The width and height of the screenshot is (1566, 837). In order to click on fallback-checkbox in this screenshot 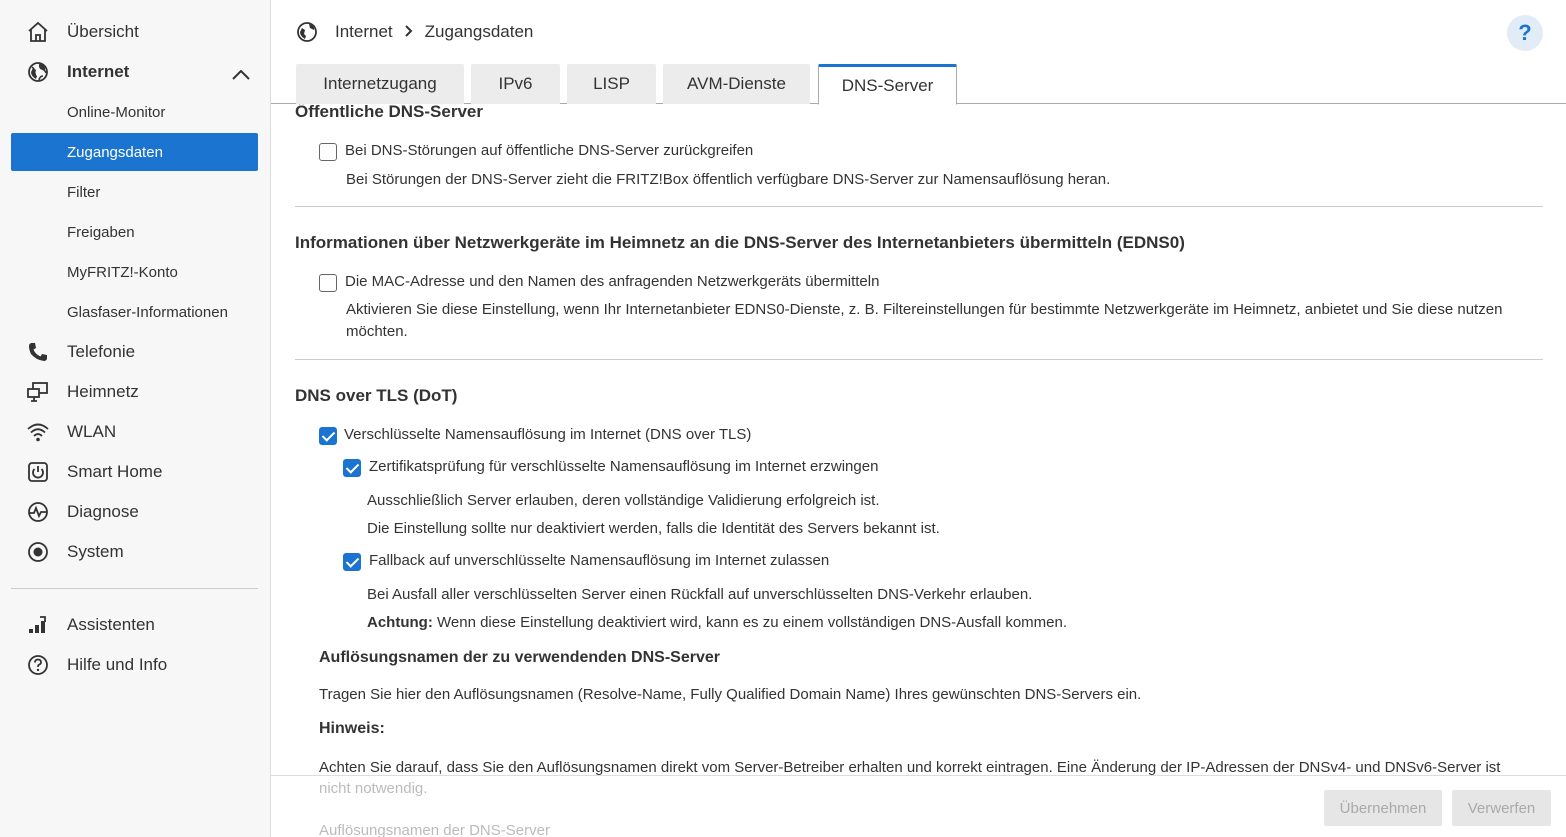, I will do `click(352, 562)`.